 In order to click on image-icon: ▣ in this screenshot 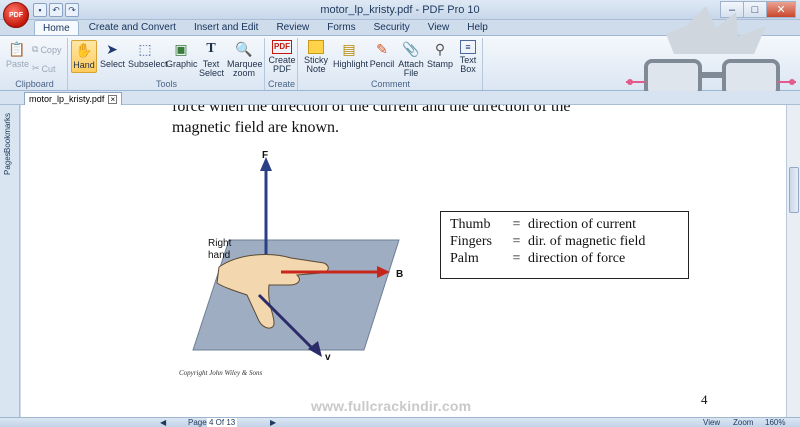, I will do `click(181, 49)`.